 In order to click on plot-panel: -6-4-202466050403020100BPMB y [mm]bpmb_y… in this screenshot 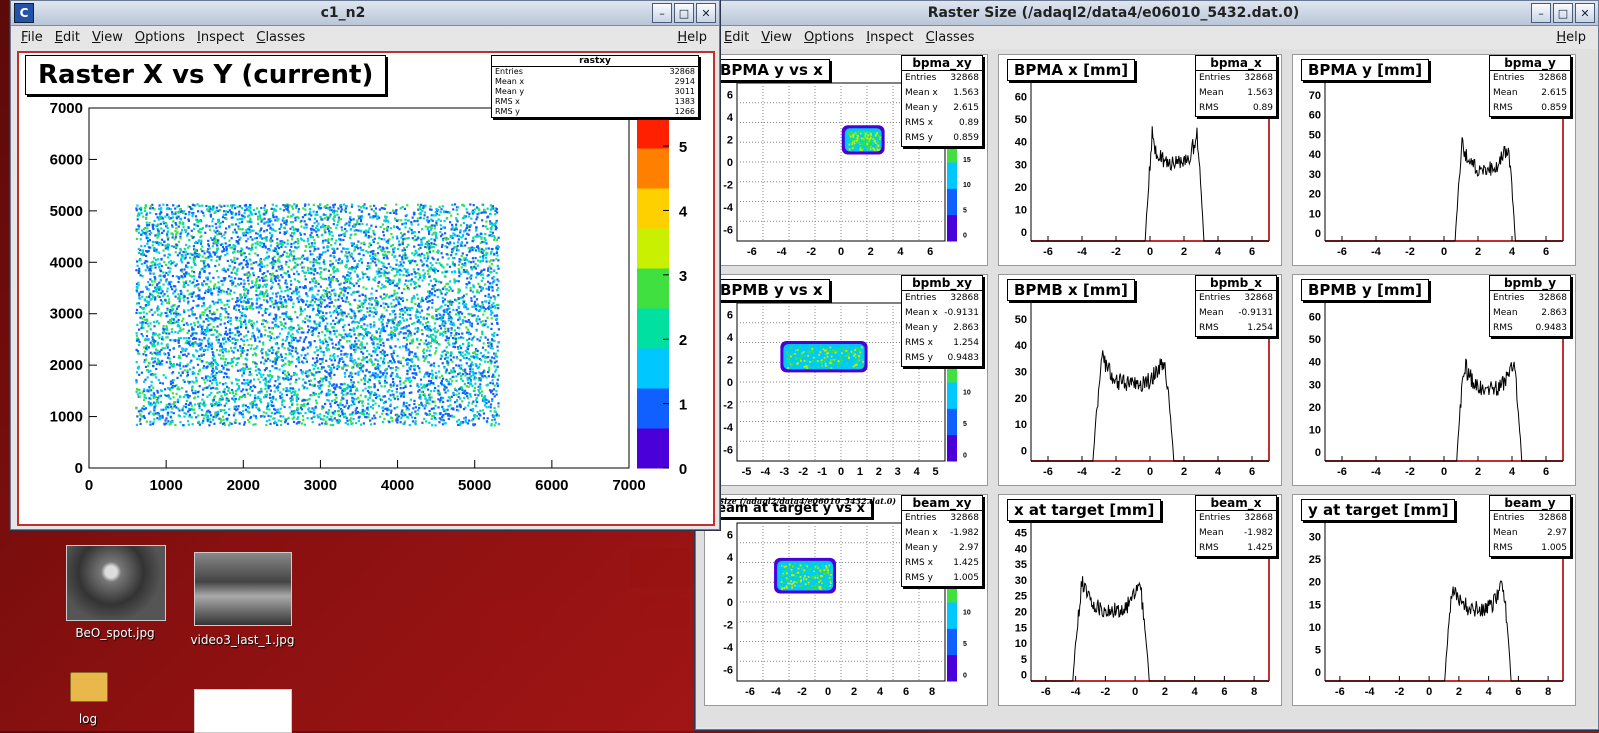, I will do `click(1434, 380)`.